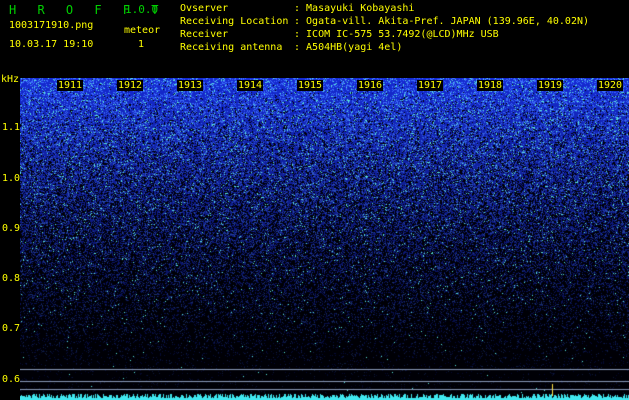  What do you see at coordinates (11, 328) in the screenshot?
I see `y-tick-label: 0.7` at bounding box center [11, 328].